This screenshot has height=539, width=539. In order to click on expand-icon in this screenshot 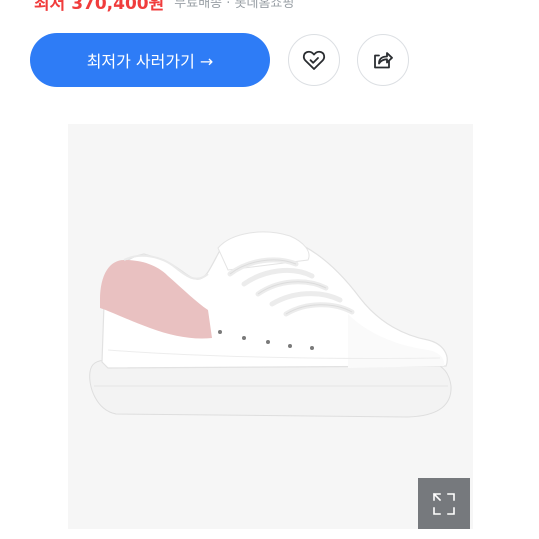, I will do `click(443, 503)`.